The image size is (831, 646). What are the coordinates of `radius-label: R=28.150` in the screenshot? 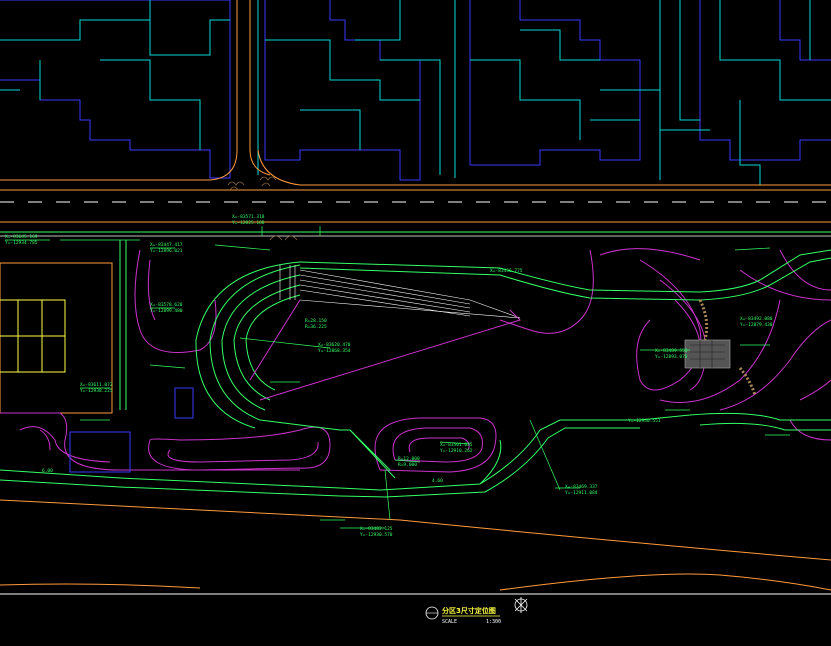 It's located at (316, 321).